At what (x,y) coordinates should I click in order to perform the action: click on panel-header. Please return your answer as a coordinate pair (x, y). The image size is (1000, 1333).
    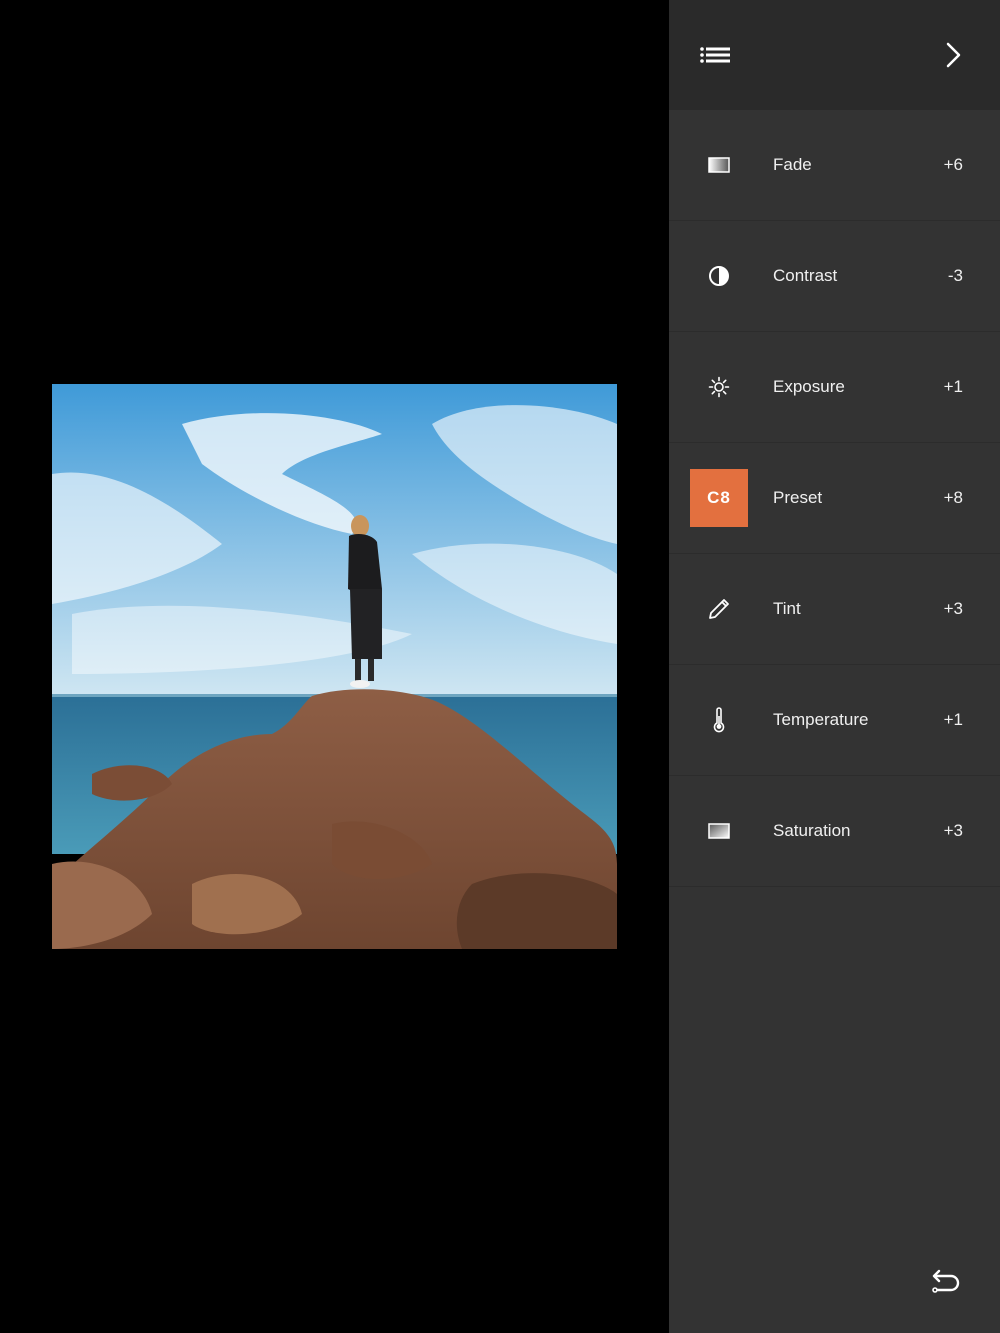
    Looking at the image, I should click on (834, 55).